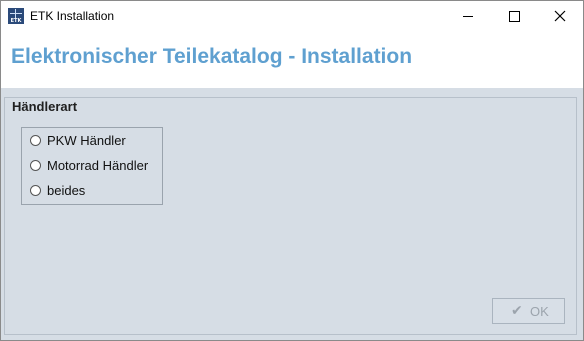 Image resolution: width=584 pixels, height=341 pixels. Describe the element at coordinates (72, 16) in the screenshot. I see `window-title: ETK Installation` at that location.